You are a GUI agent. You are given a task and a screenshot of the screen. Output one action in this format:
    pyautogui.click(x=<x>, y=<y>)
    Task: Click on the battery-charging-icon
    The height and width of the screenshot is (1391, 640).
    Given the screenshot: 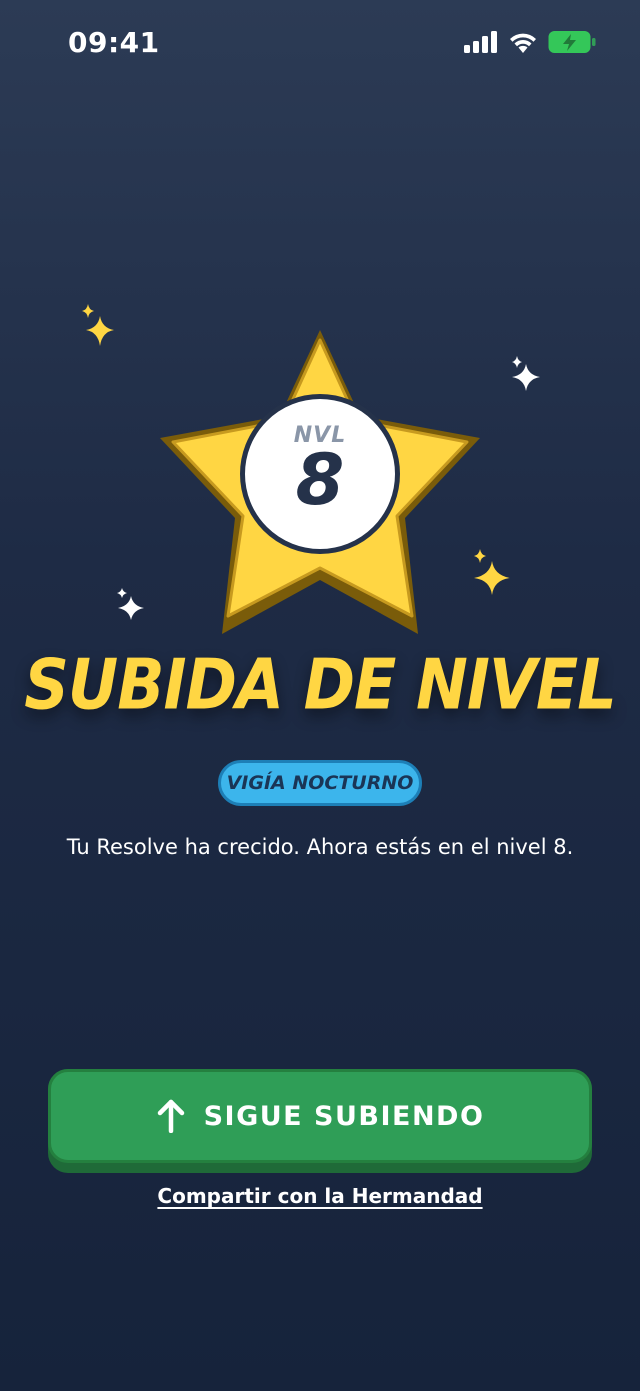 What is the action you would take?
    pyautogui.click(x=572, y=42)
    